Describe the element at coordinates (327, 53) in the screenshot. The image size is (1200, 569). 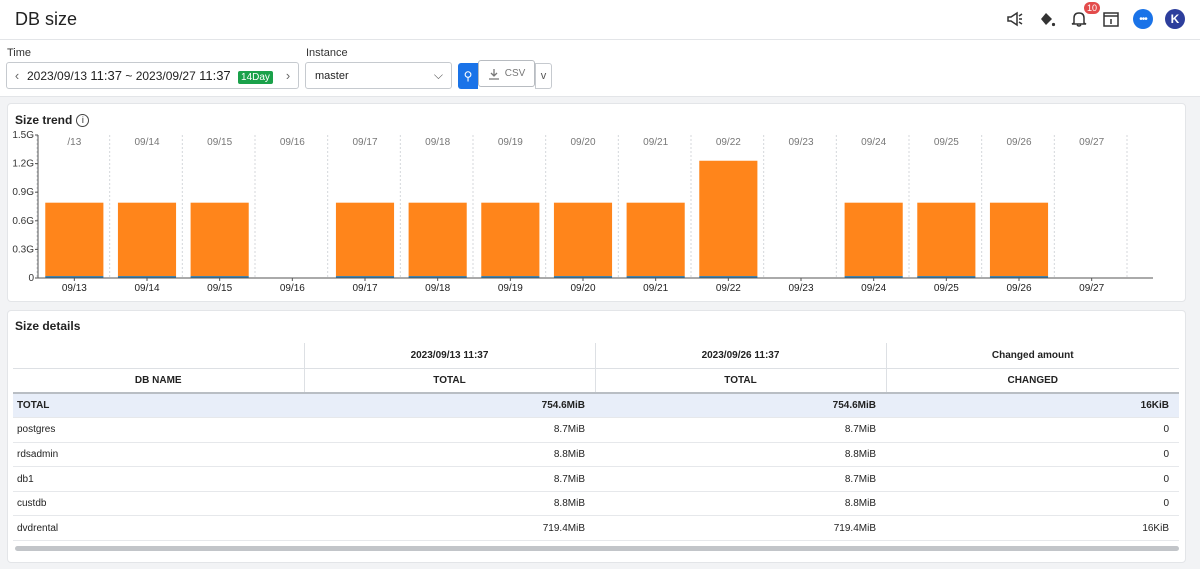
I see `instance-label: Instance` at that location.